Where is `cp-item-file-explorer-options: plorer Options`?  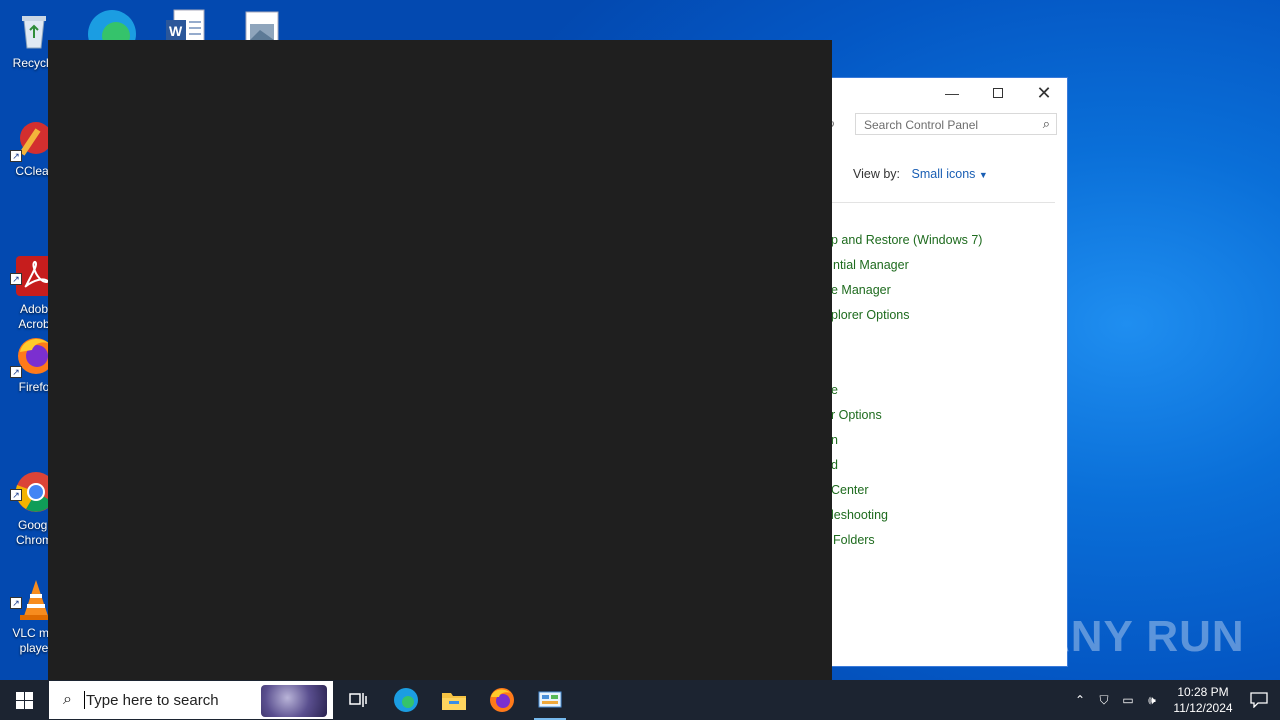 cp-item-file-explorer-options: plorer Options is located at coordinates (870, 315).